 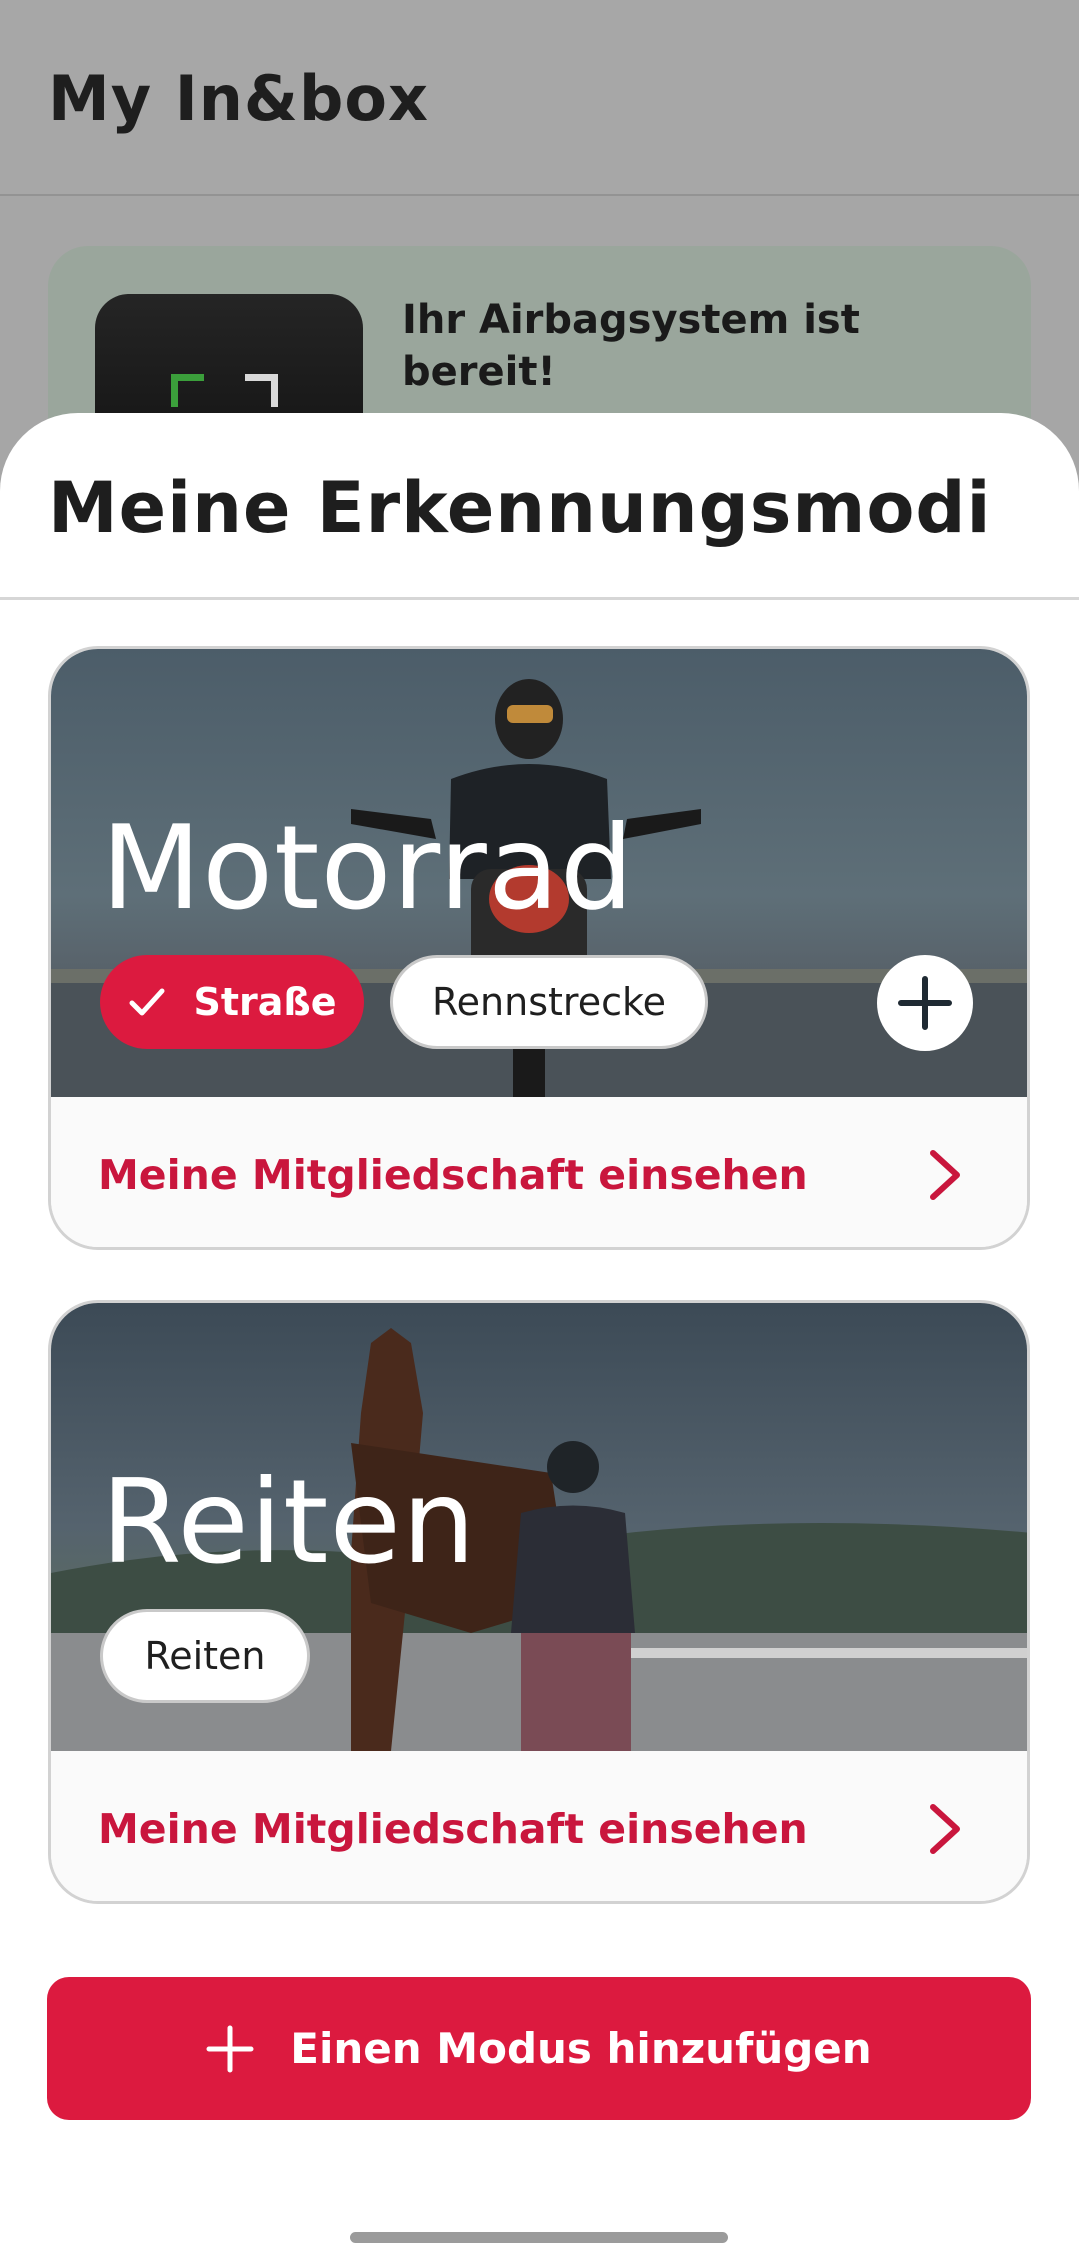 I want to click on membership-link-reiten: Meine Mitgliedschaft einsehen, so click(x=539, y=1826).